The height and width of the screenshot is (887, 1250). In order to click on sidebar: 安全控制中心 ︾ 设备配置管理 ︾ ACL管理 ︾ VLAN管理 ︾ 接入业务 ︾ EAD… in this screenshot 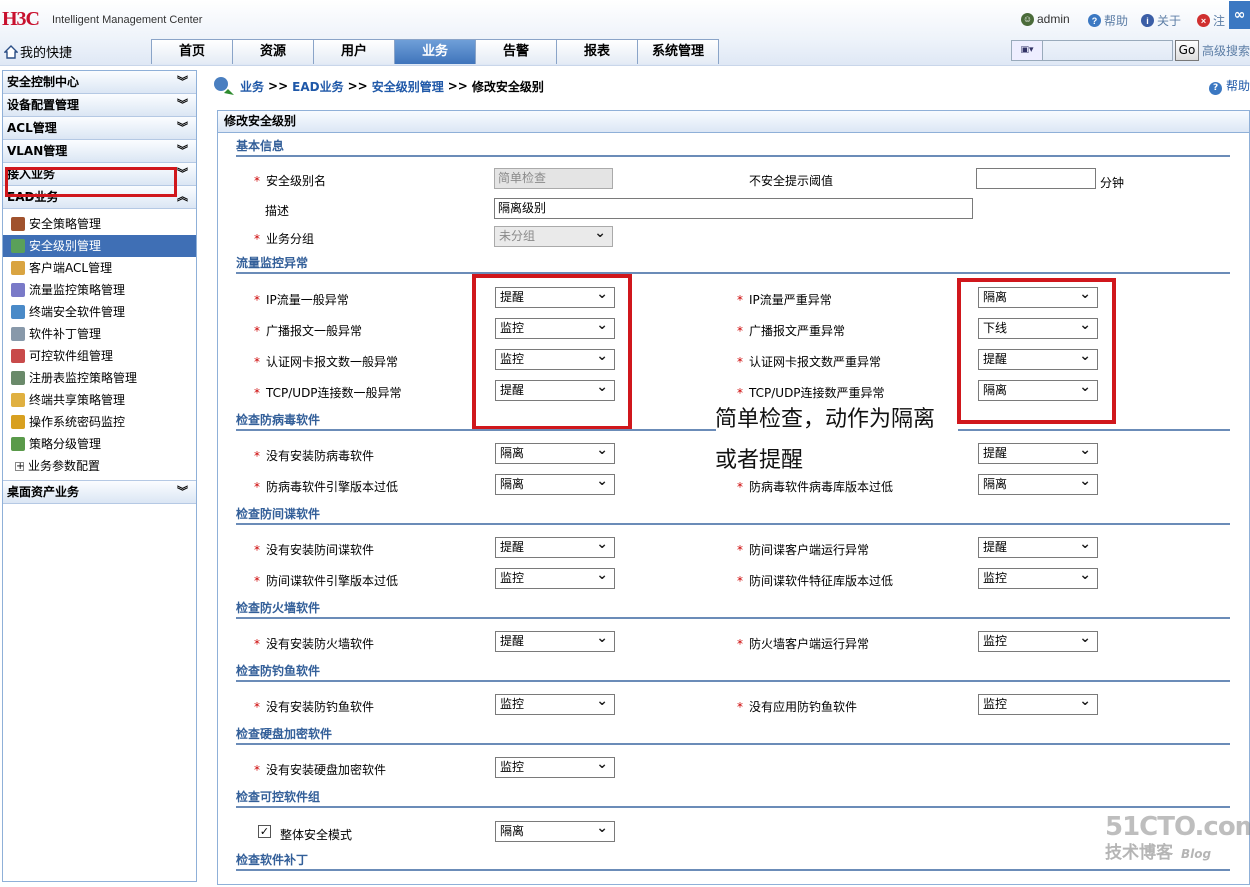, I will do `click(99, 476)`.